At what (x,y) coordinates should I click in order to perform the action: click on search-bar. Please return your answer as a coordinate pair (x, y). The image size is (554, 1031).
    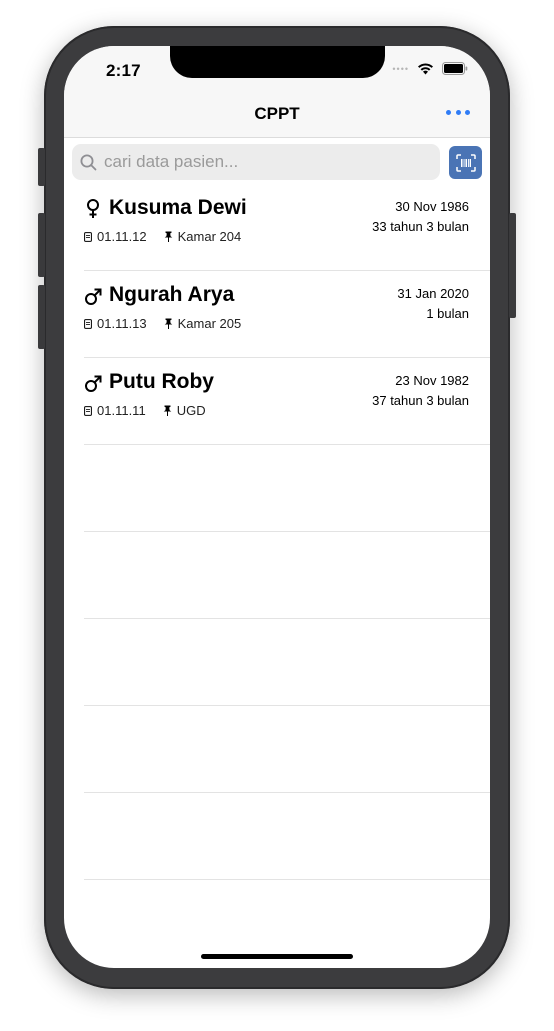
    Looking at the image, I should click on (256, 162).